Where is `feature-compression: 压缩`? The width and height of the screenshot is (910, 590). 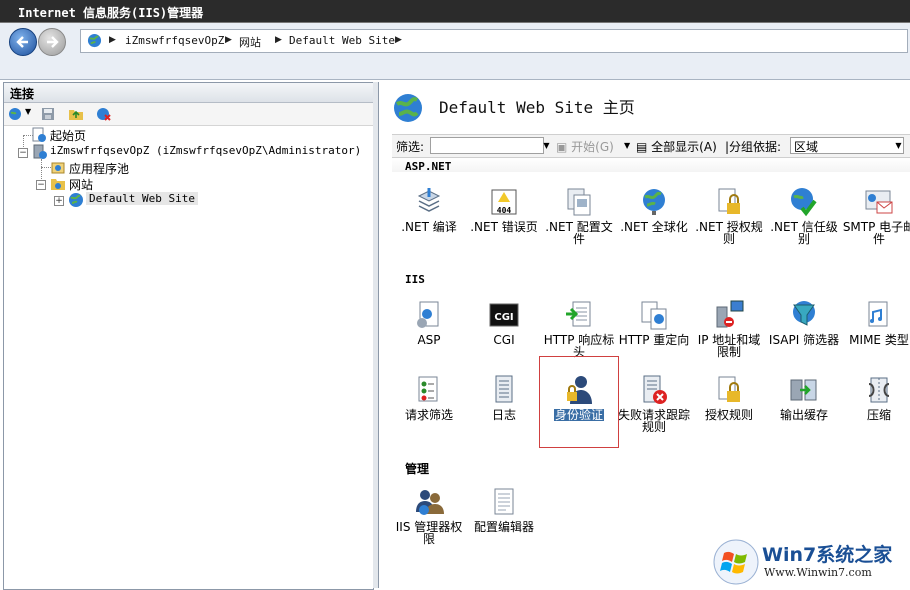 feature-compression: 压缩 is located at coordinates (876, 397).